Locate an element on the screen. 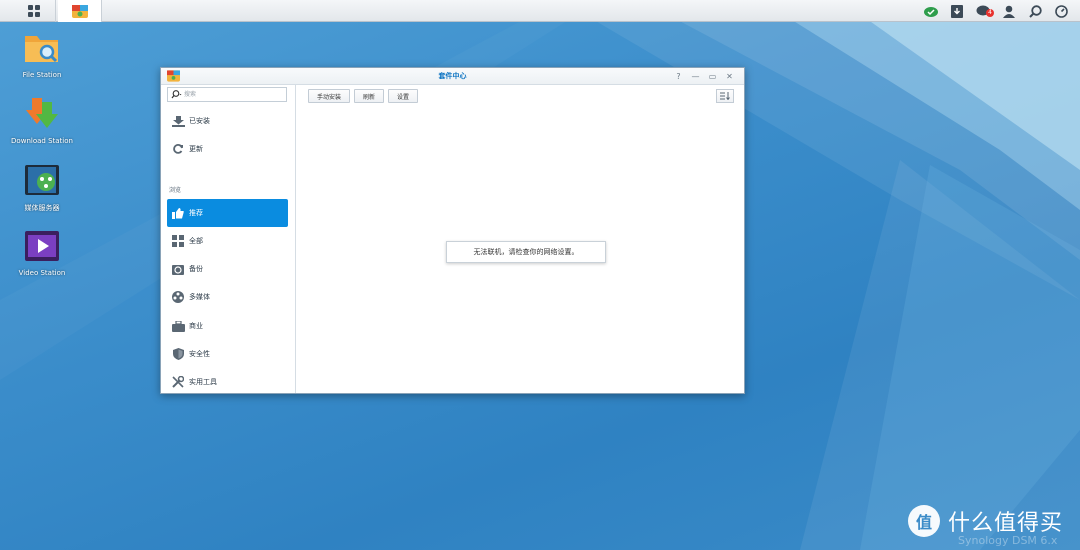  faint-watermark-text: Synology DSM 6.x is located at coordinates (1008, 540).